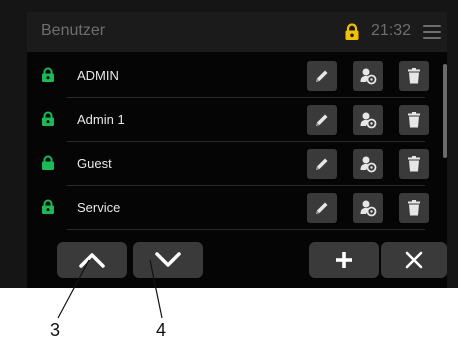 The width and height of the screenshot is (458, 341). I want to click on callout-number-4: 4, so click(161, 330).